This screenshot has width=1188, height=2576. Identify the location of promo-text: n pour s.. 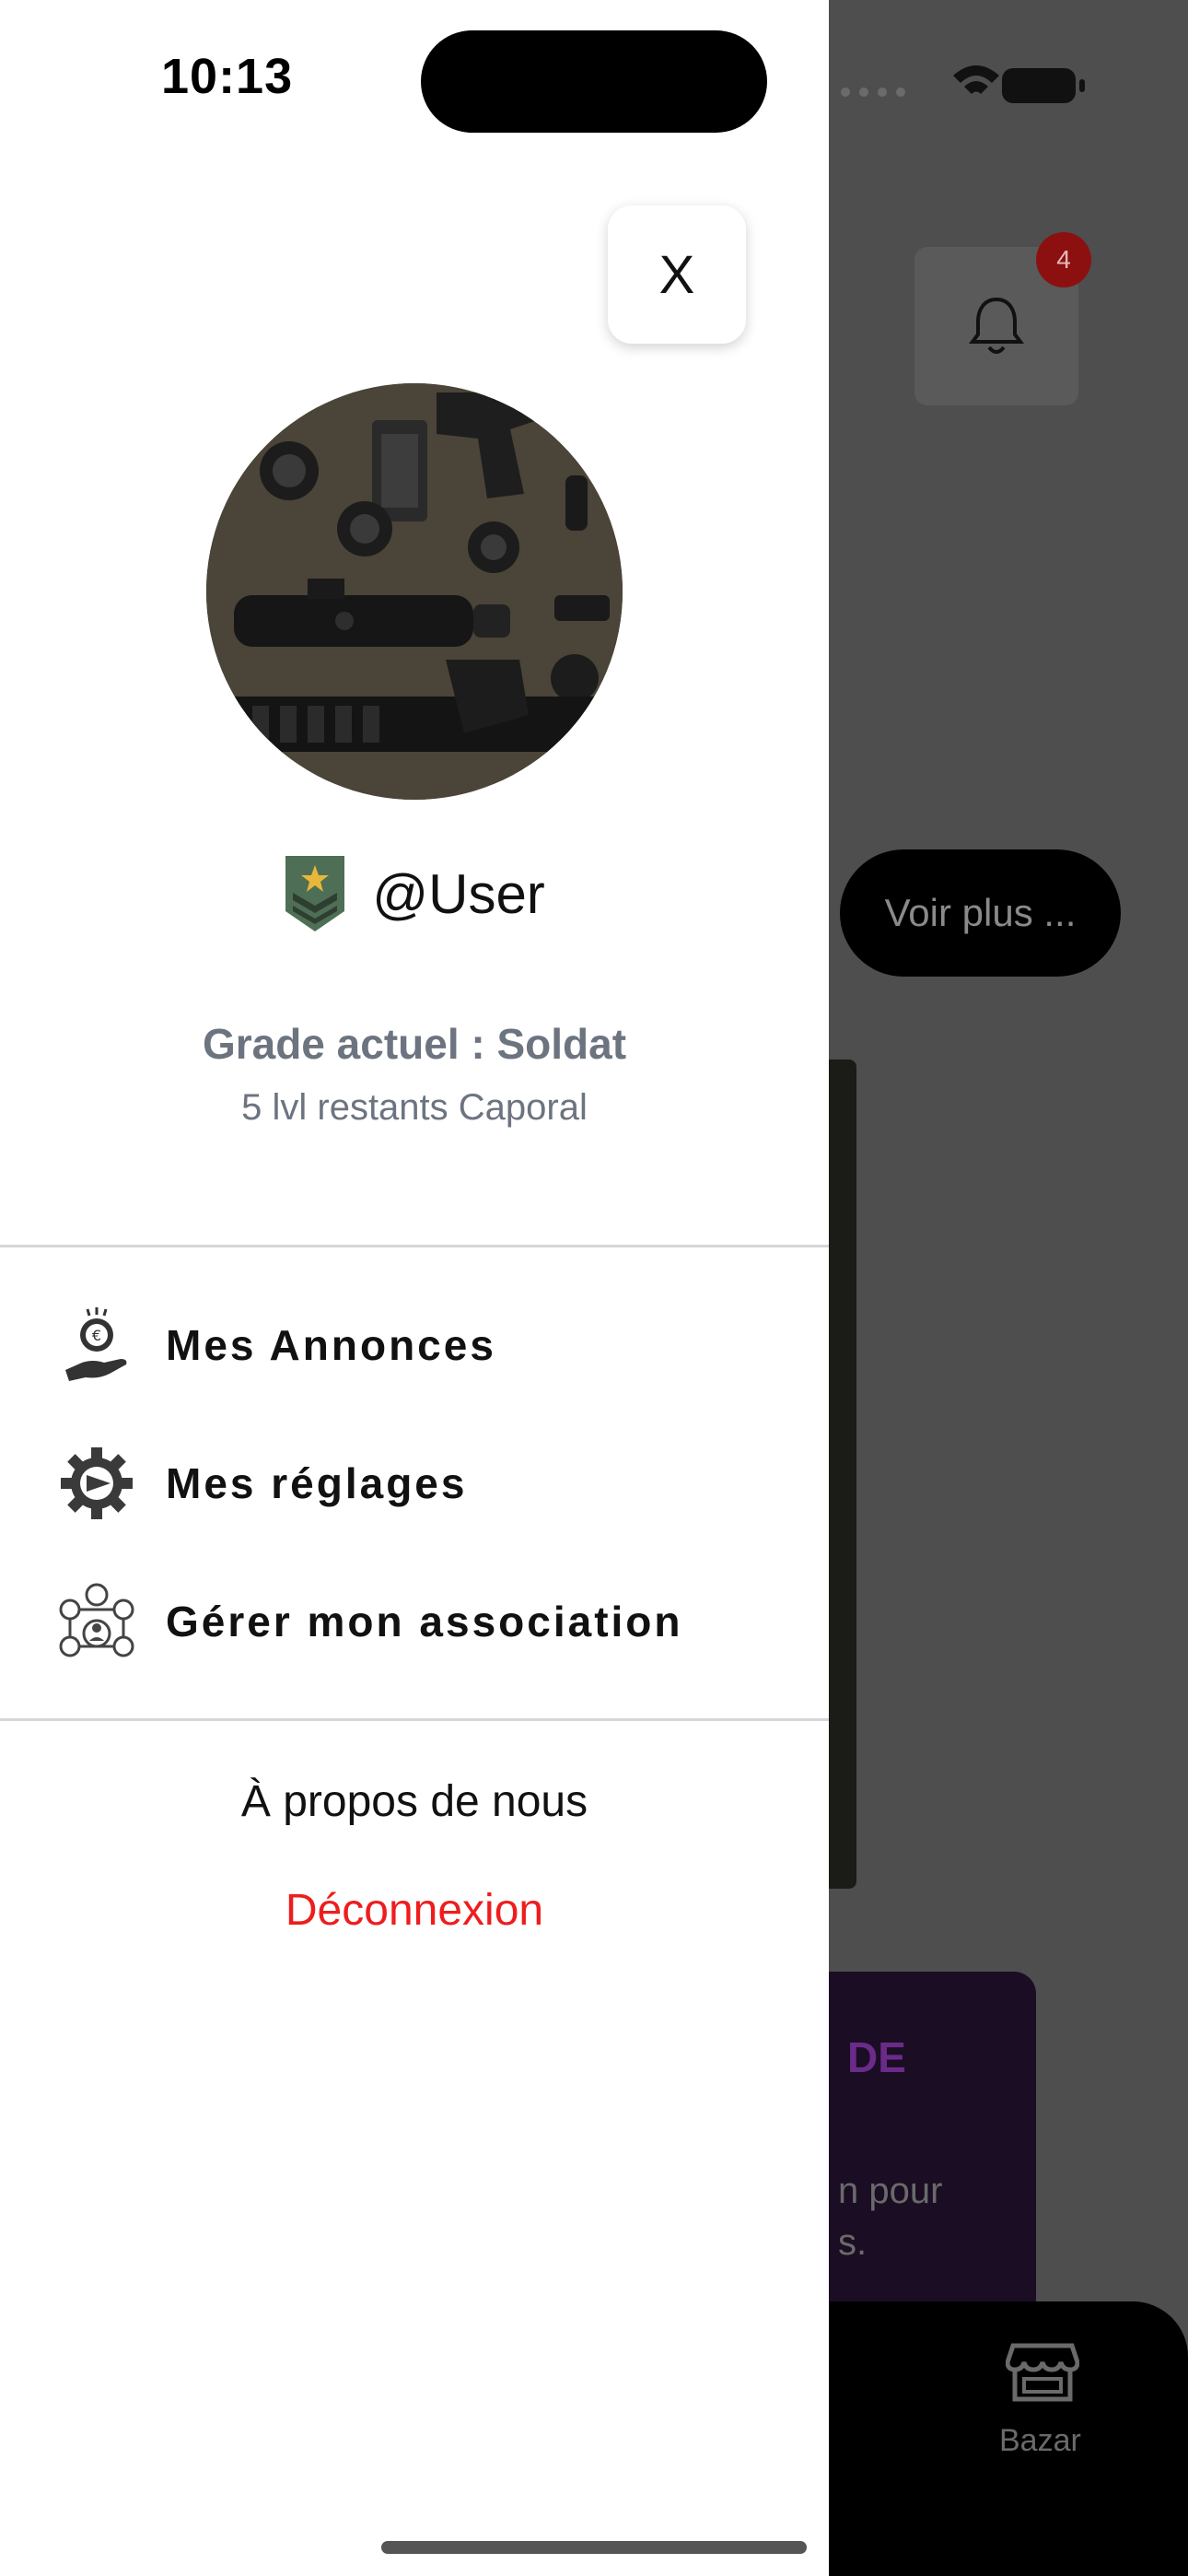
(890, 2217).